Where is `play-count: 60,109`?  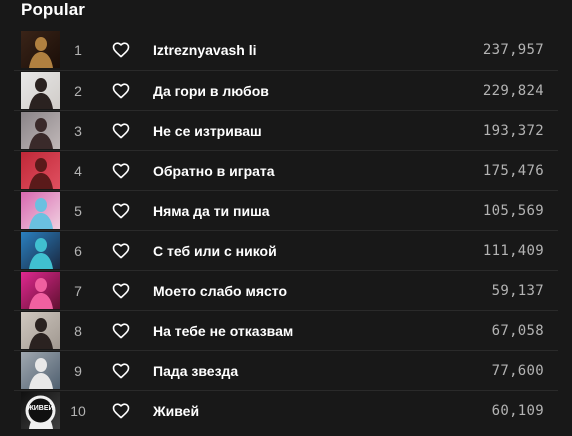
play-count: 60,109 is located at coordinates (517, 411).